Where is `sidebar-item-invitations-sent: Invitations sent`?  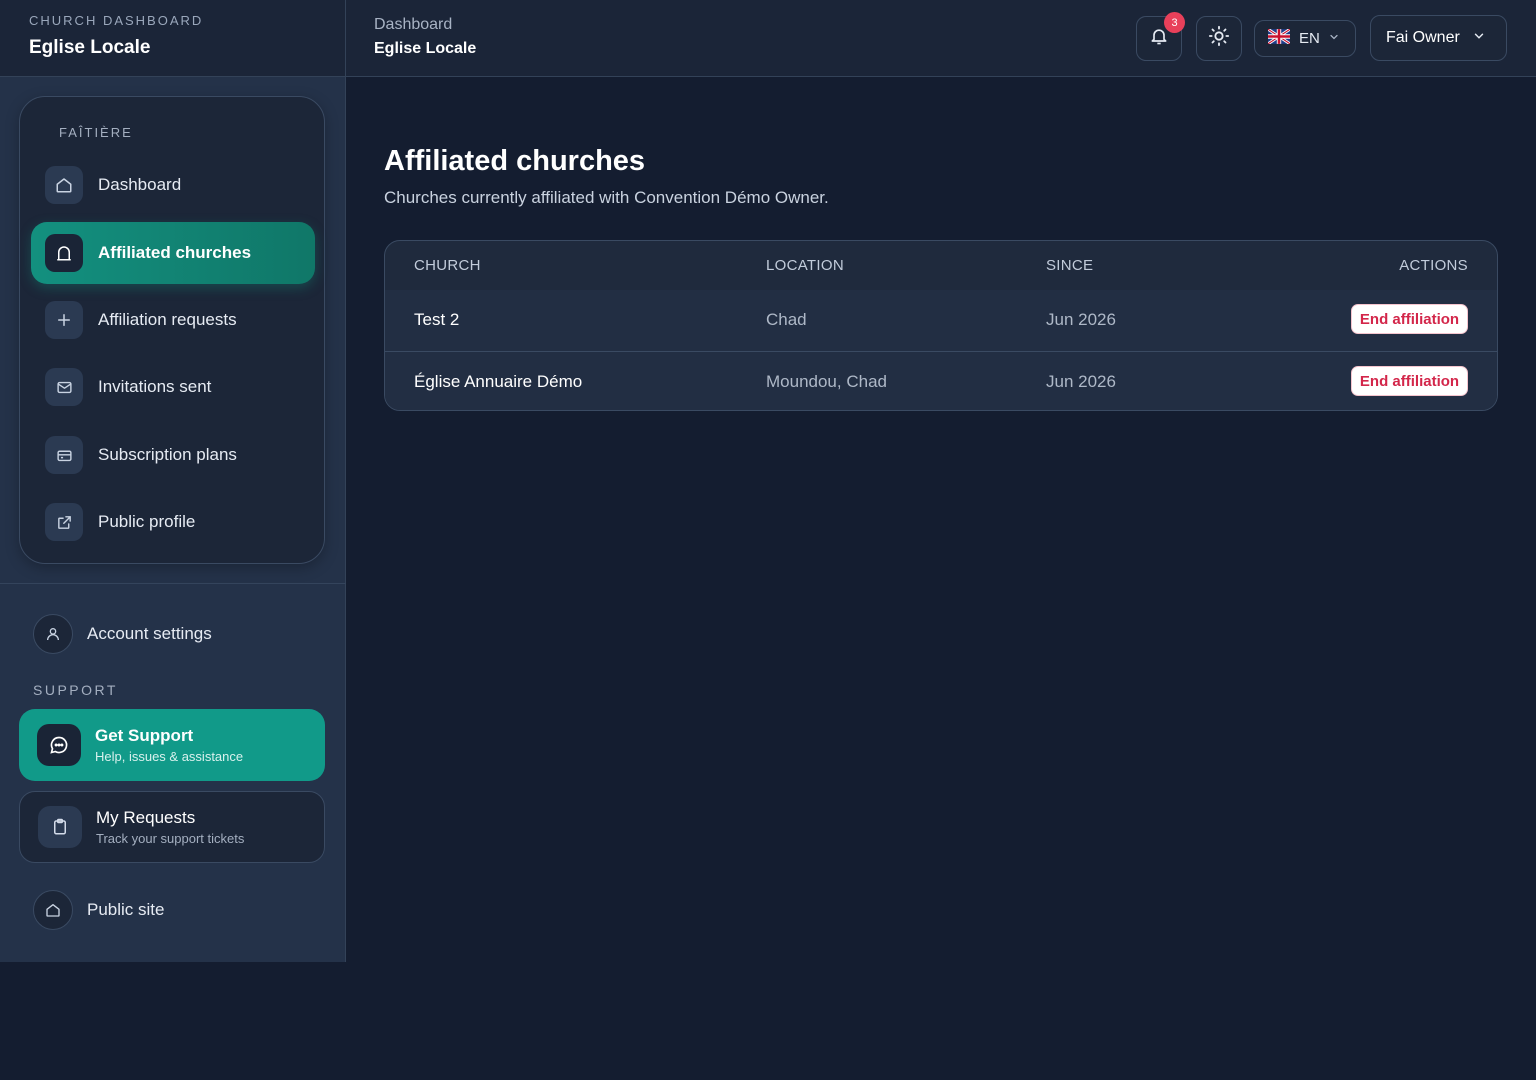
sidebar-item-invitations-sent: Invitations sent is located at coordinates (173, 387).